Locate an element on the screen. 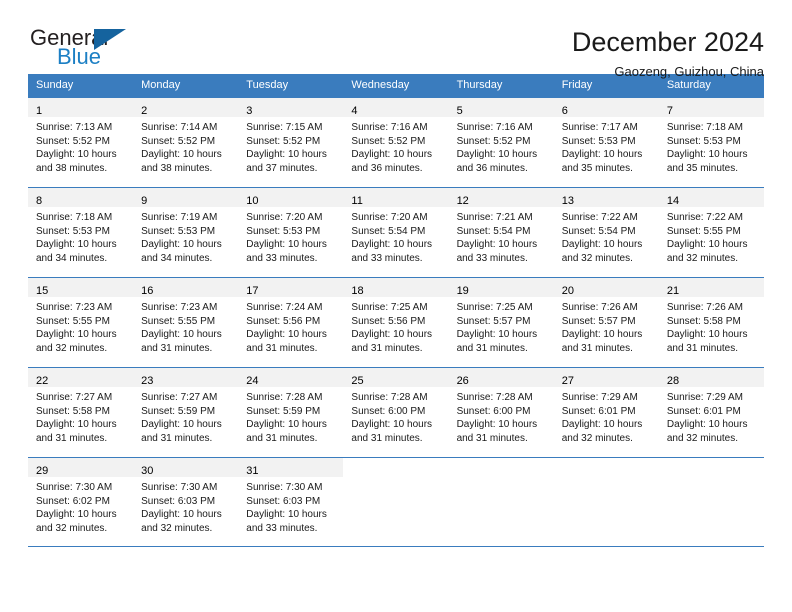 This screenshot has width=792, height=612. day-number-band: 6 is located at coordinates (606, 107).